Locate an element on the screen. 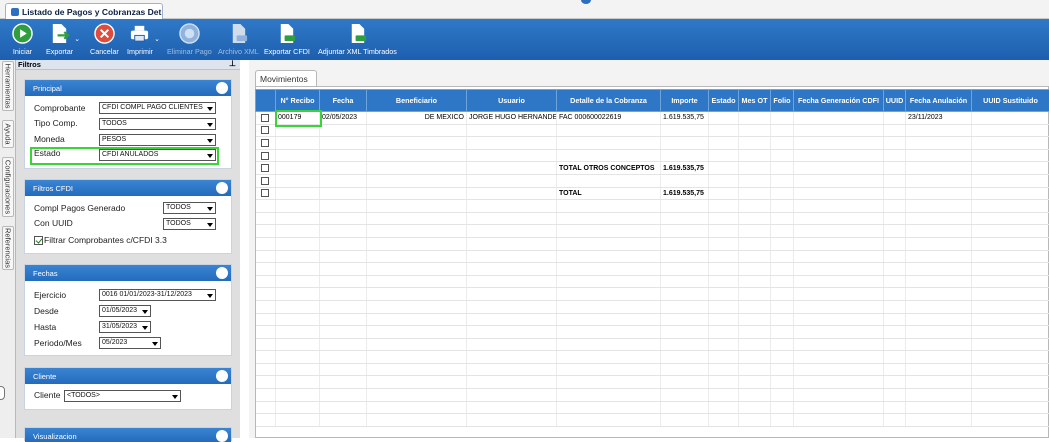  column-header: Mes OT is located at coordinates (755, 101).